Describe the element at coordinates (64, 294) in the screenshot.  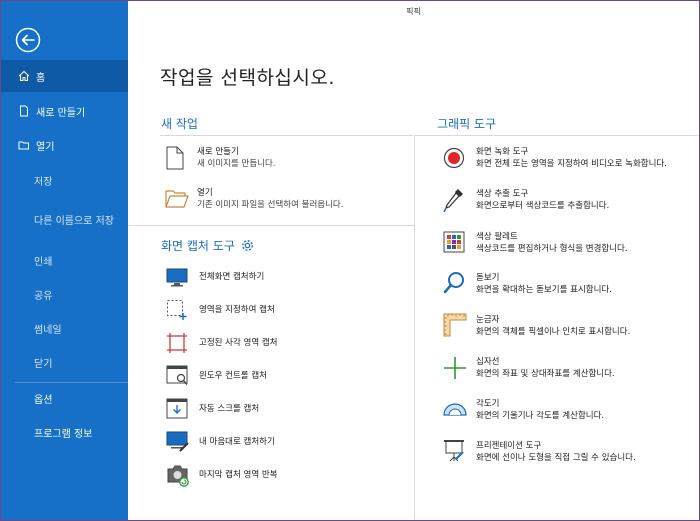
I see `sidebar-item-share: 공유` at that location.